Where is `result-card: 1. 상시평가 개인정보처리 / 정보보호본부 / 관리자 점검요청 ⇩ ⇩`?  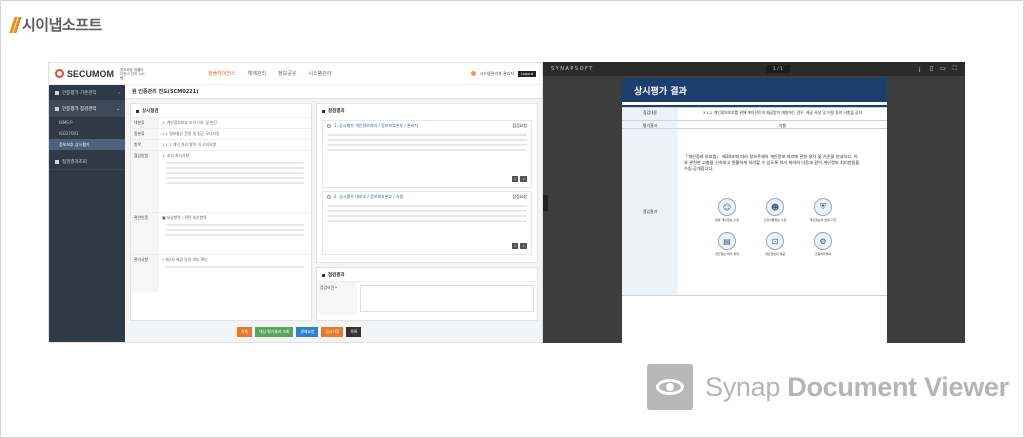
result-card: 1. 상시평가 개인정보처리 / 정보보호본부 / 관리자 점검요청 ⇩ ⇩ is located at coordinates (427, 154).